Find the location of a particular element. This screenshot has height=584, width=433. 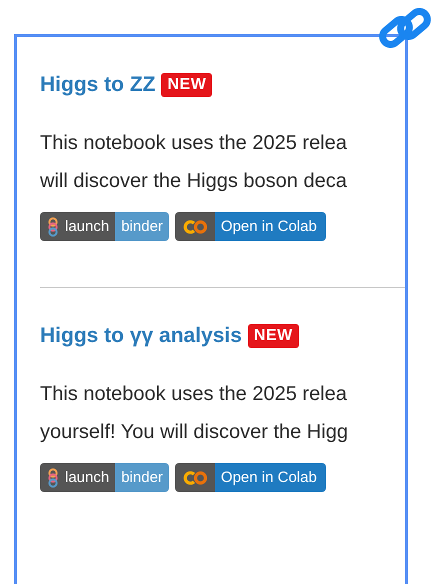

description-line: yourself! You will discover the Higg is located at coordinates (194, 432).